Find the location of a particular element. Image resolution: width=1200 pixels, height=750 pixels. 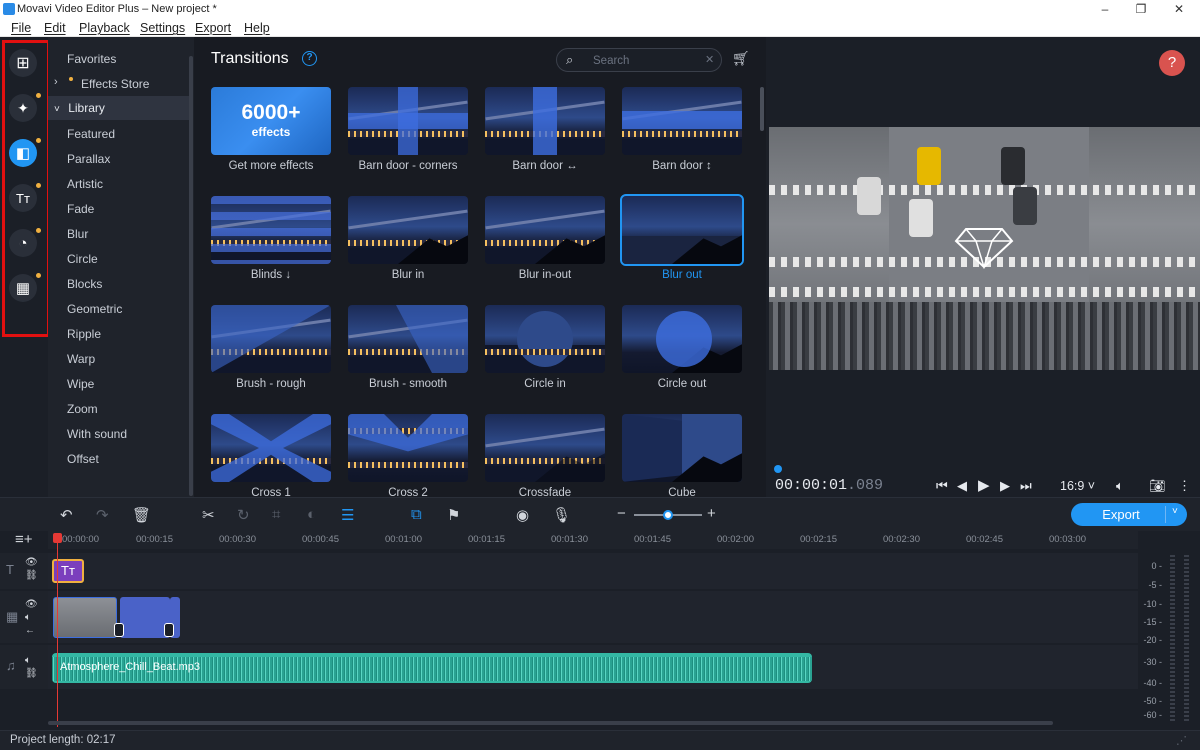

preview-scrubber is located at coordinates (778, 469).